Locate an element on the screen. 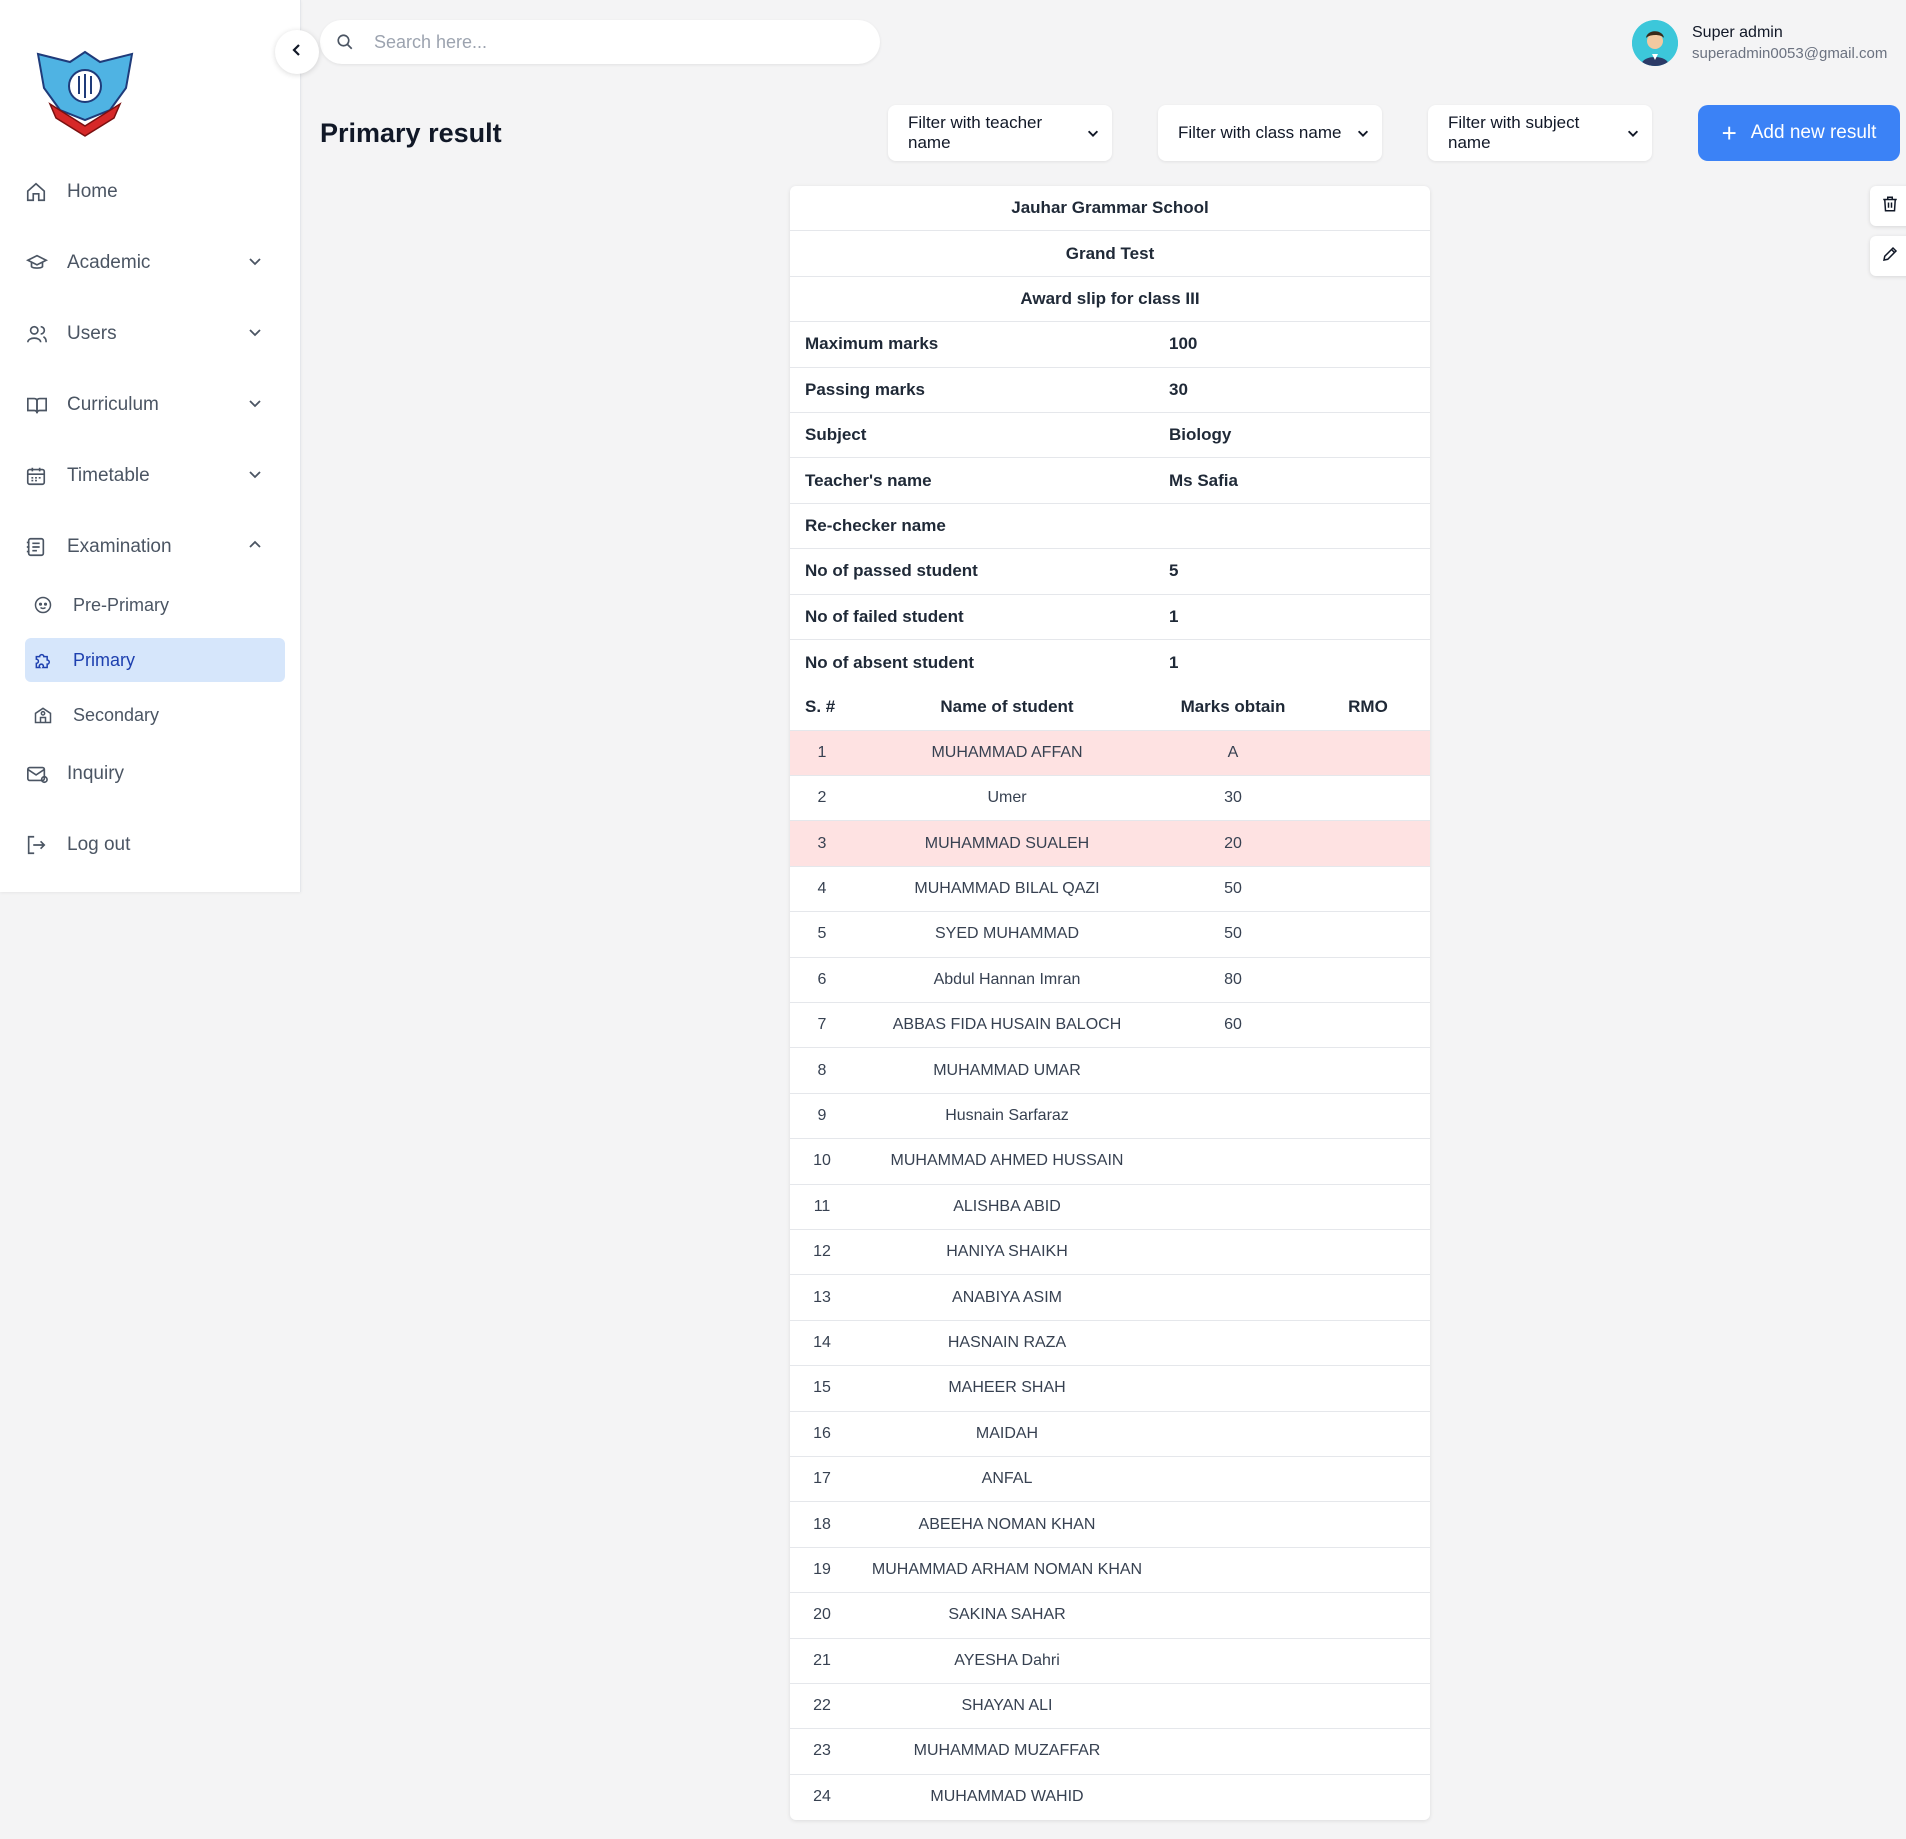 The height and width of the screenshot is (1839, 1906). cell-student-name: MUHAMMAD WAHID is located at coordinates (1007, 1797).